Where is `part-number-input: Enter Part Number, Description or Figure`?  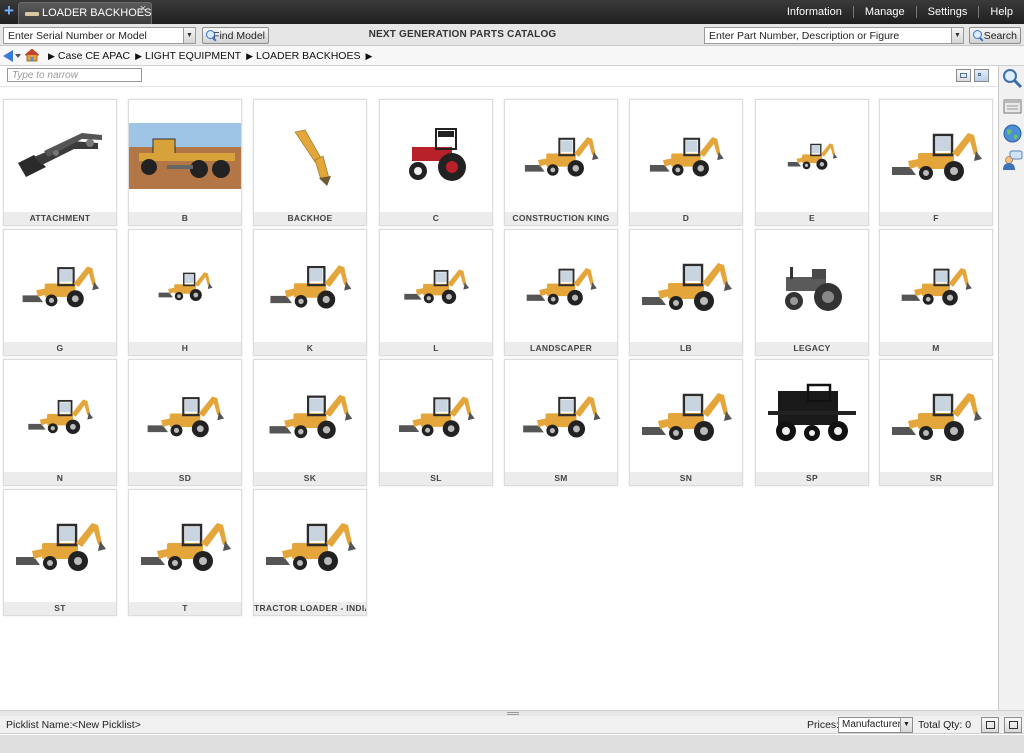
part-number-input: Enter Part Number, Description or Figure is located at coordinates (828, 35).